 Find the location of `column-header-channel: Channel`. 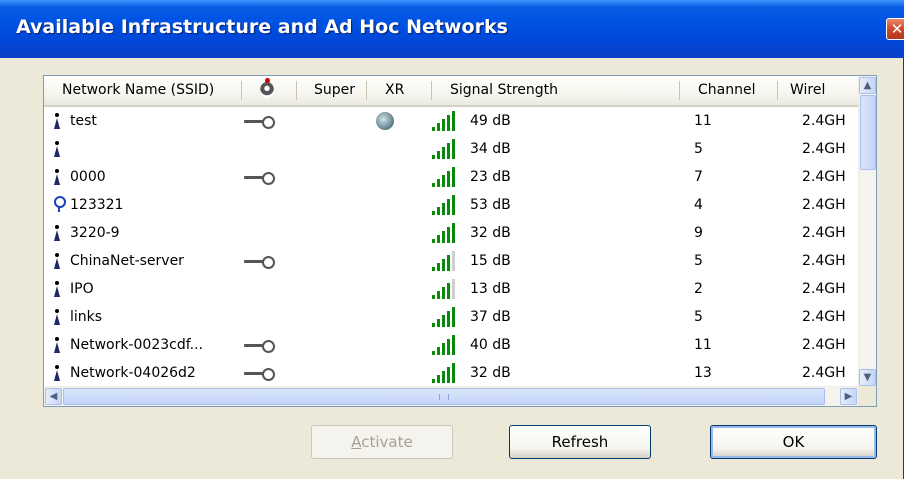

column-header-channel: Channel is located at coordinates (729, 90).